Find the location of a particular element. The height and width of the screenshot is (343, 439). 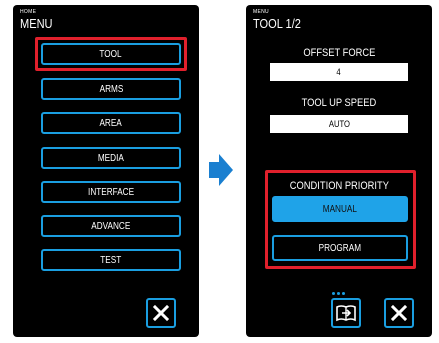

menu-item-label: TOOL is located at coordinates (111, 54).